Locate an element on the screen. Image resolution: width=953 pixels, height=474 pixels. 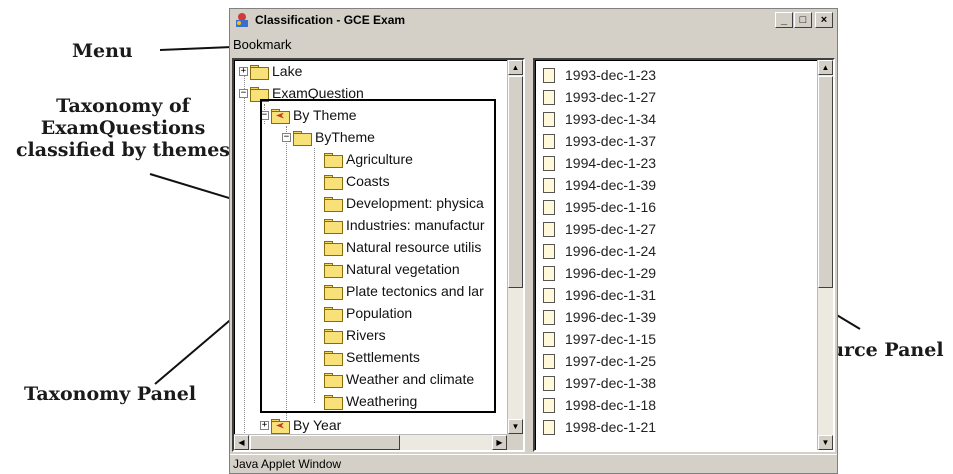
resource-item: 1996-dec-1-31 is located at coordinates (599, 295).